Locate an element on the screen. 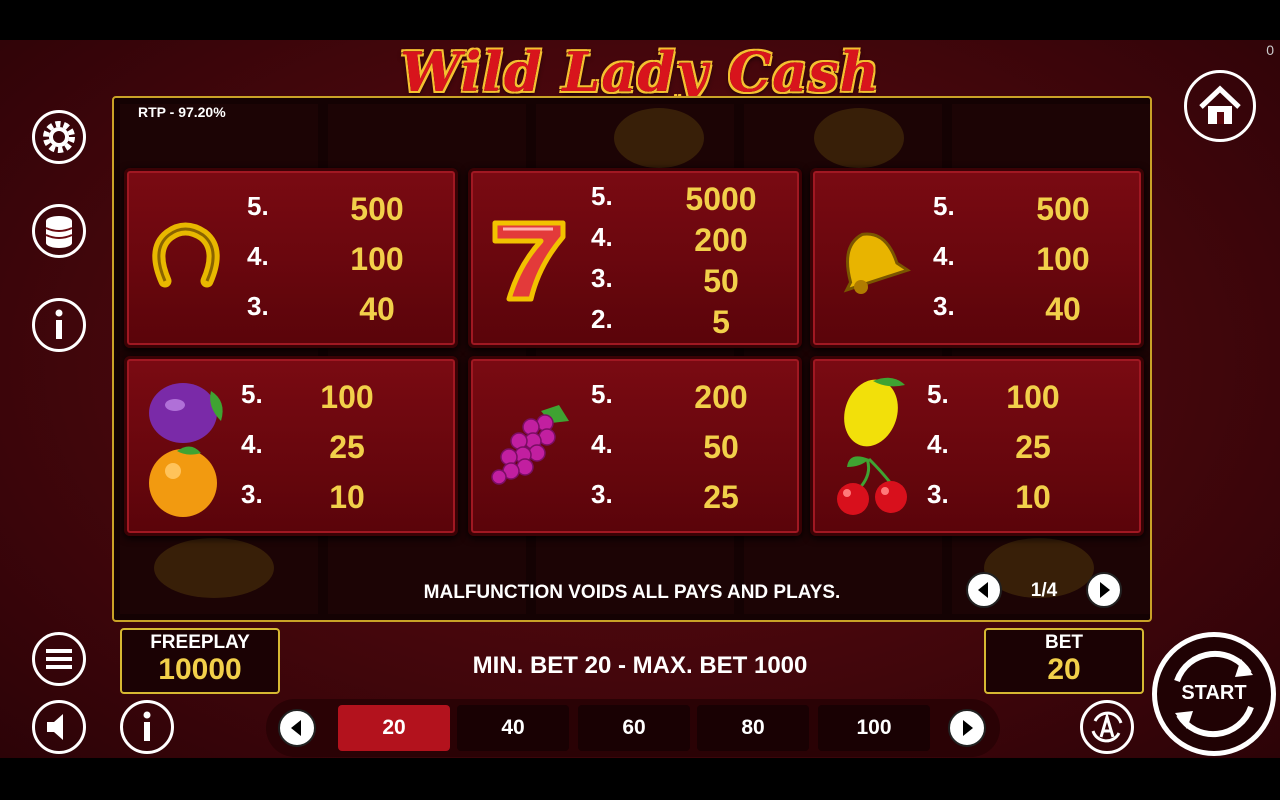 The height and width of the screenshot is (800, 1280). autoplay-button is located at coordinates (1107, 727).